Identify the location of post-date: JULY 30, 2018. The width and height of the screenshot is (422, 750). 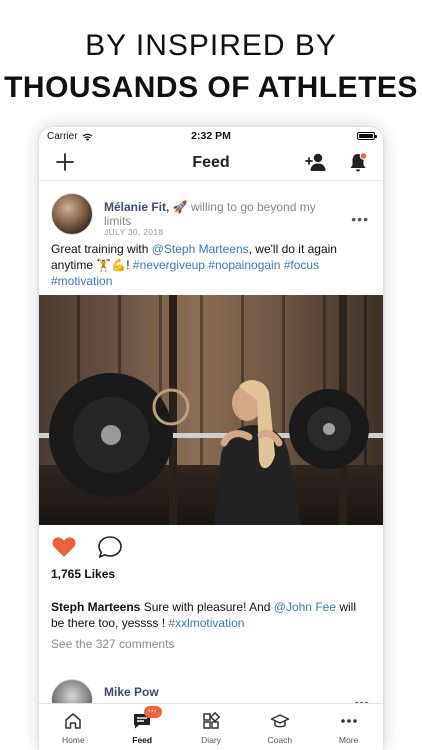
(134, 232).